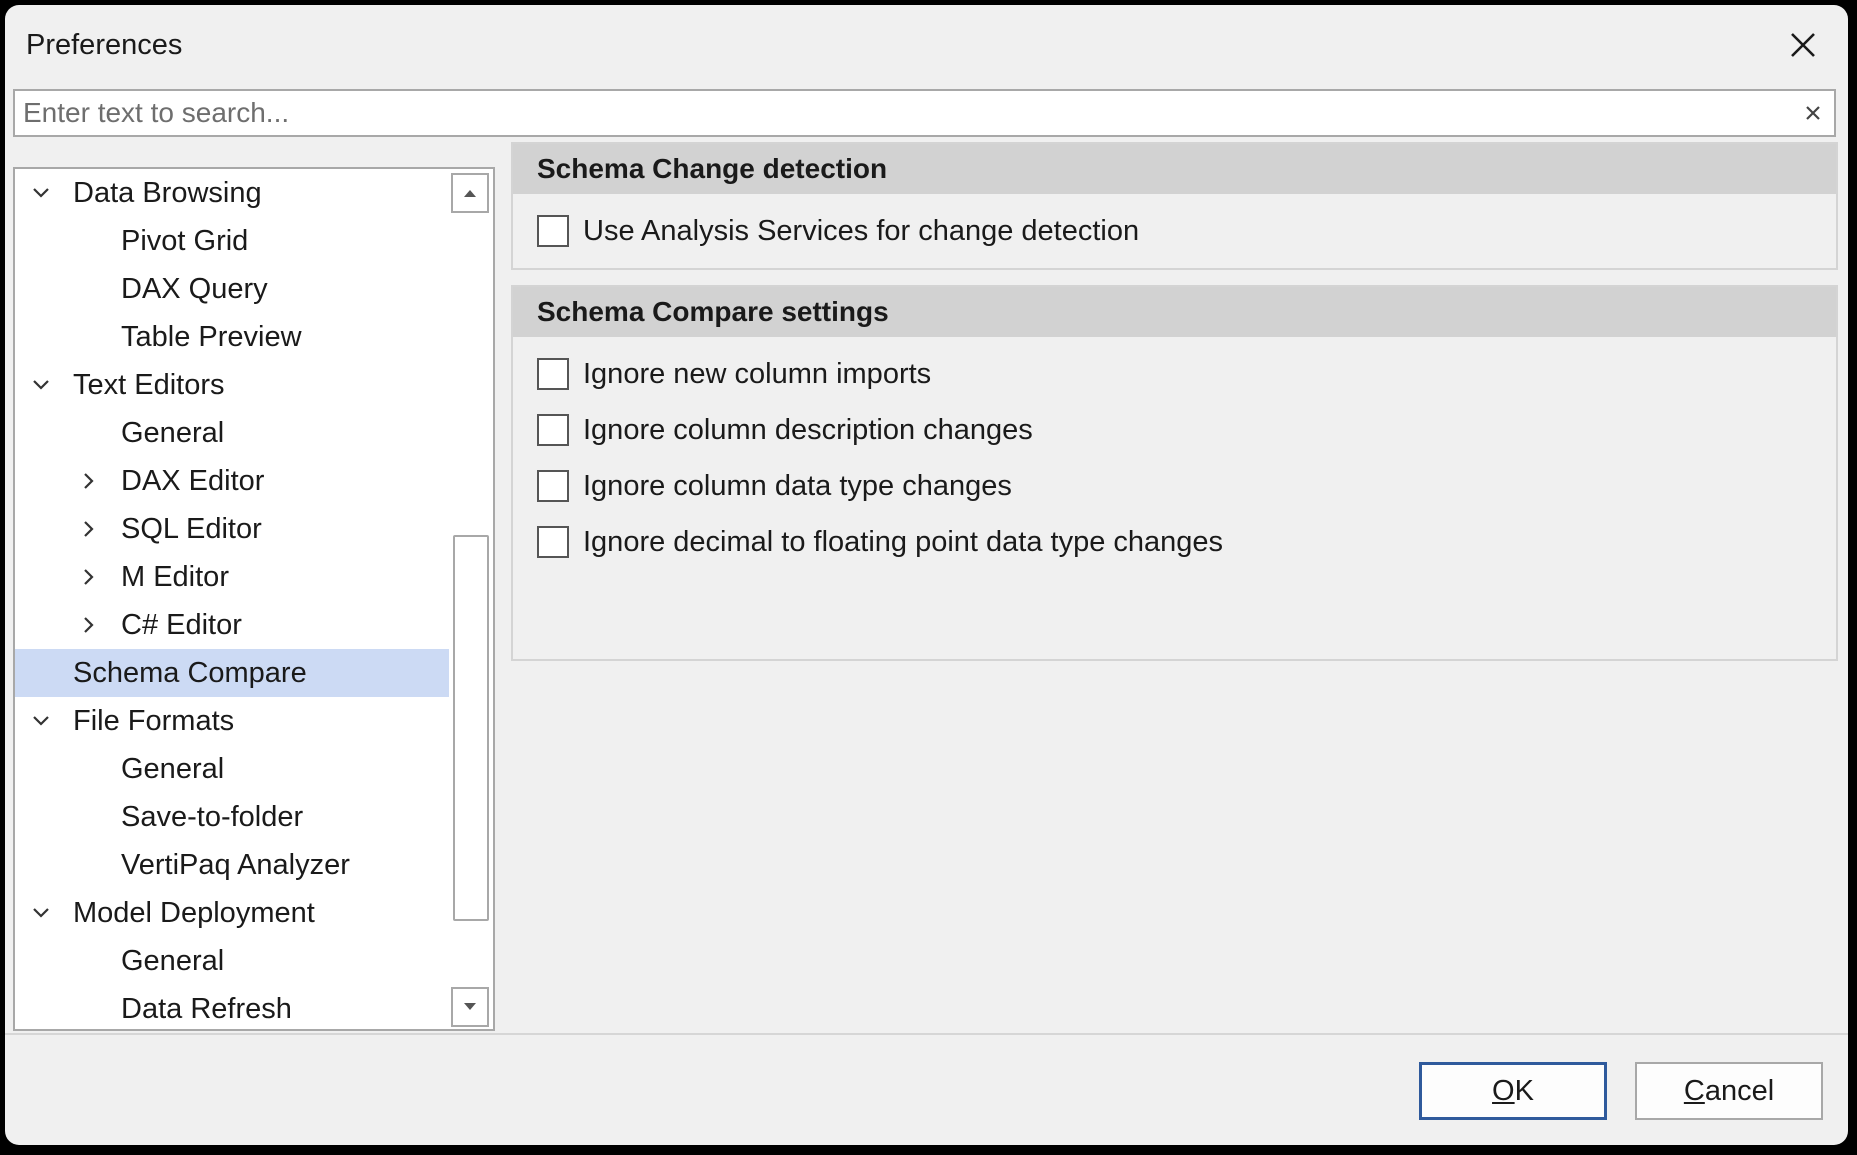 The height and width of the screenshot is (1155, 1857). Describe the element at coordinates (181, 625) in the screenshot. I see `tree-item-label: C# Editor` at that location.